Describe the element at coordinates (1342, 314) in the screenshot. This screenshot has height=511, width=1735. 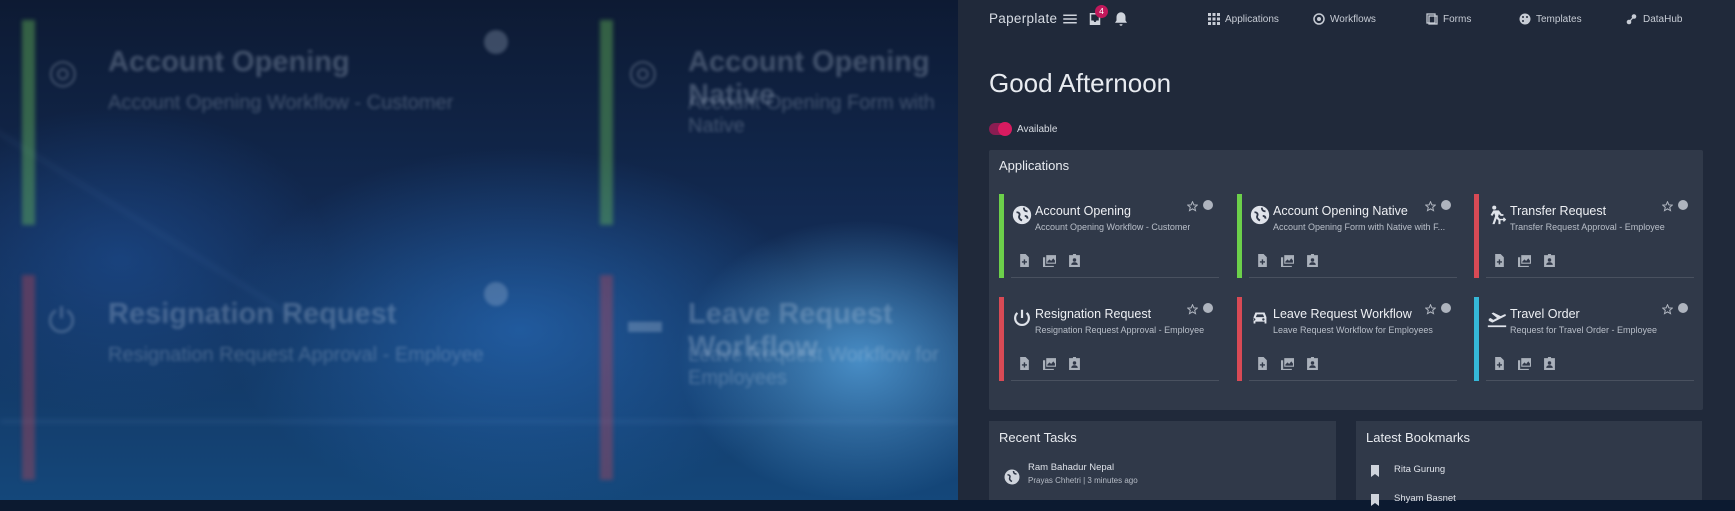
I see `card-title: Leave Request Workflow` at that location.